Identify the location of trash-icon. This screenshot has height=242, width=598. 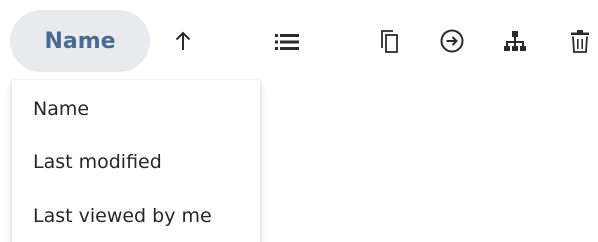
(580, 41).